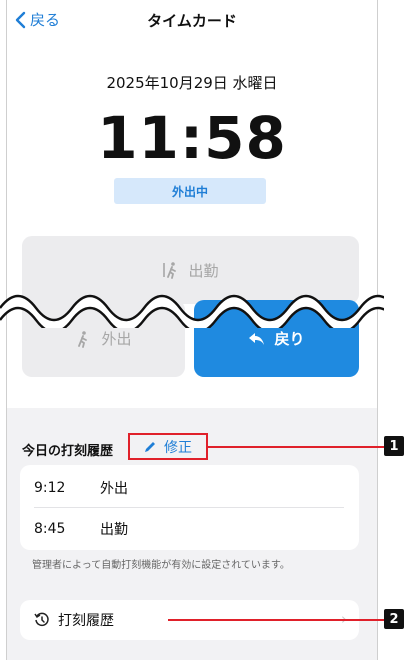 The width and height of the screenshot is (410, 660). Describe the element at coordinates (86, 621) in the screenshot. I see `punch-history-label: 打刻履歴` at that location.